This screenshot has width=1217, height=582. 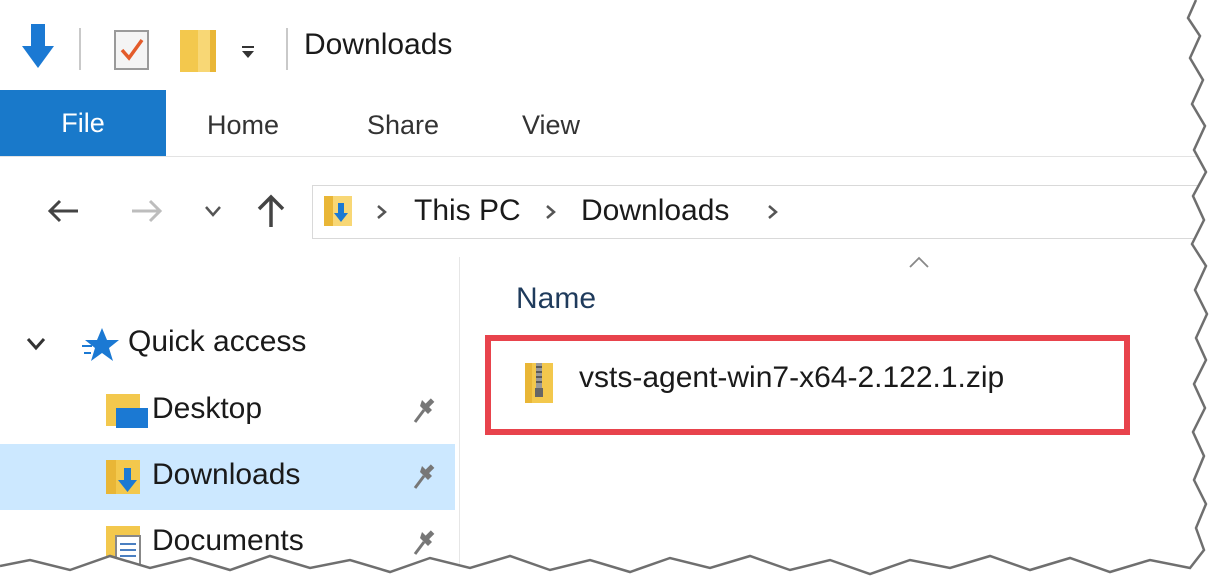 I want to click on tab-home: Home, so click(x=243, y=123).